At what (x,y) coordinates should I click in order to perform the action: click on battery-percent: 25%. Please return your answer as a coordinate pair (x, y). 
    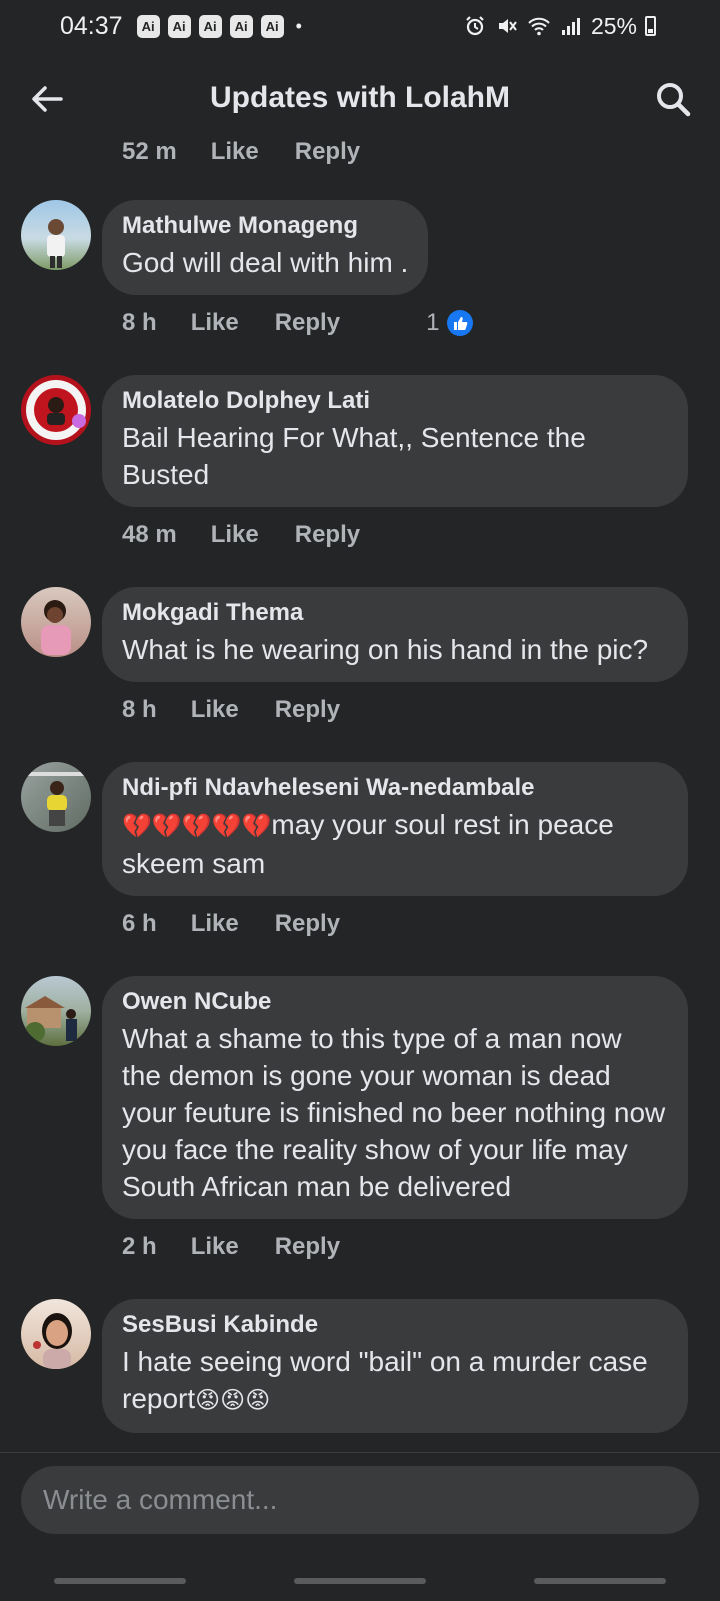
    Looking at the image, I should click on (613, 25).